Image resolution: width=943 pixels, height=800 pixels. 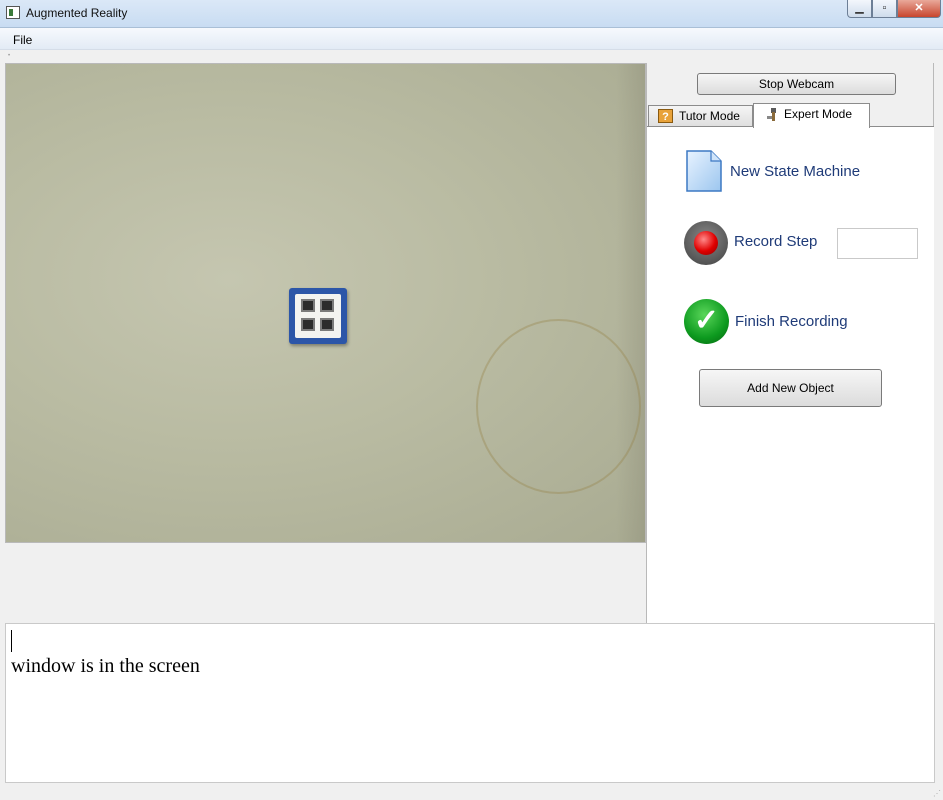 I want to click on minimize-icon: ▁, so click(x=859, y=8).